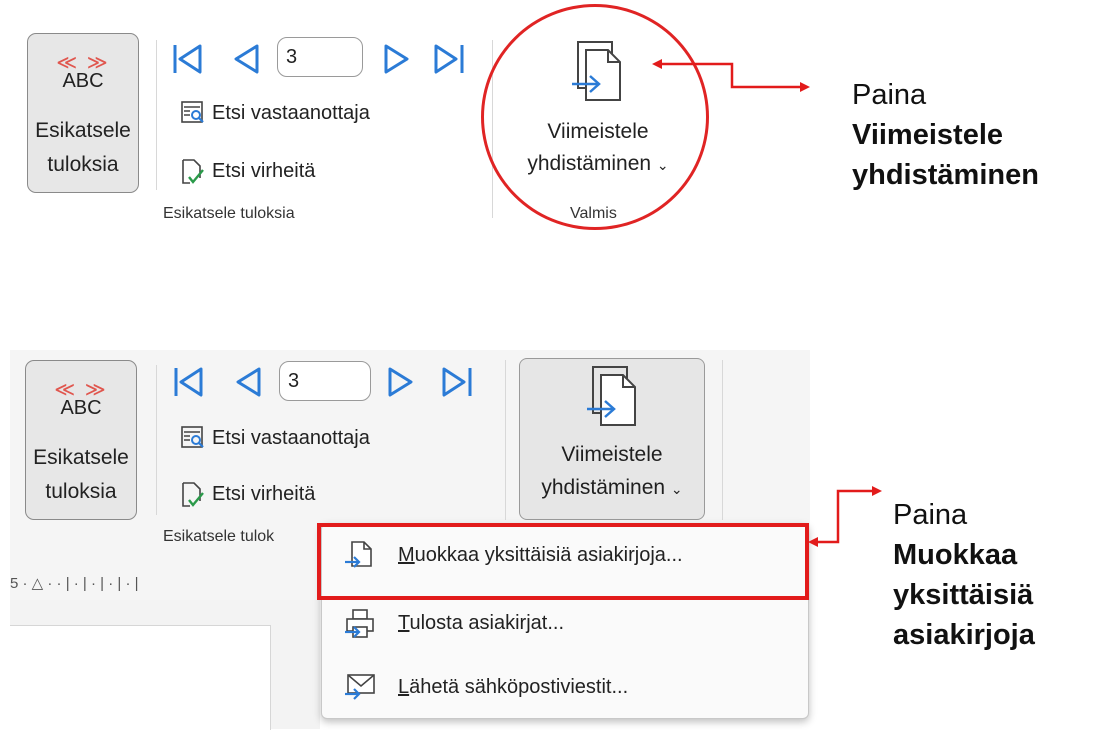  What do you see at coordinates (945, 135) in the screenshot?
I see `callout-top: Paina Viimeistele yhdistäminen` at bounding box center [945, 135].